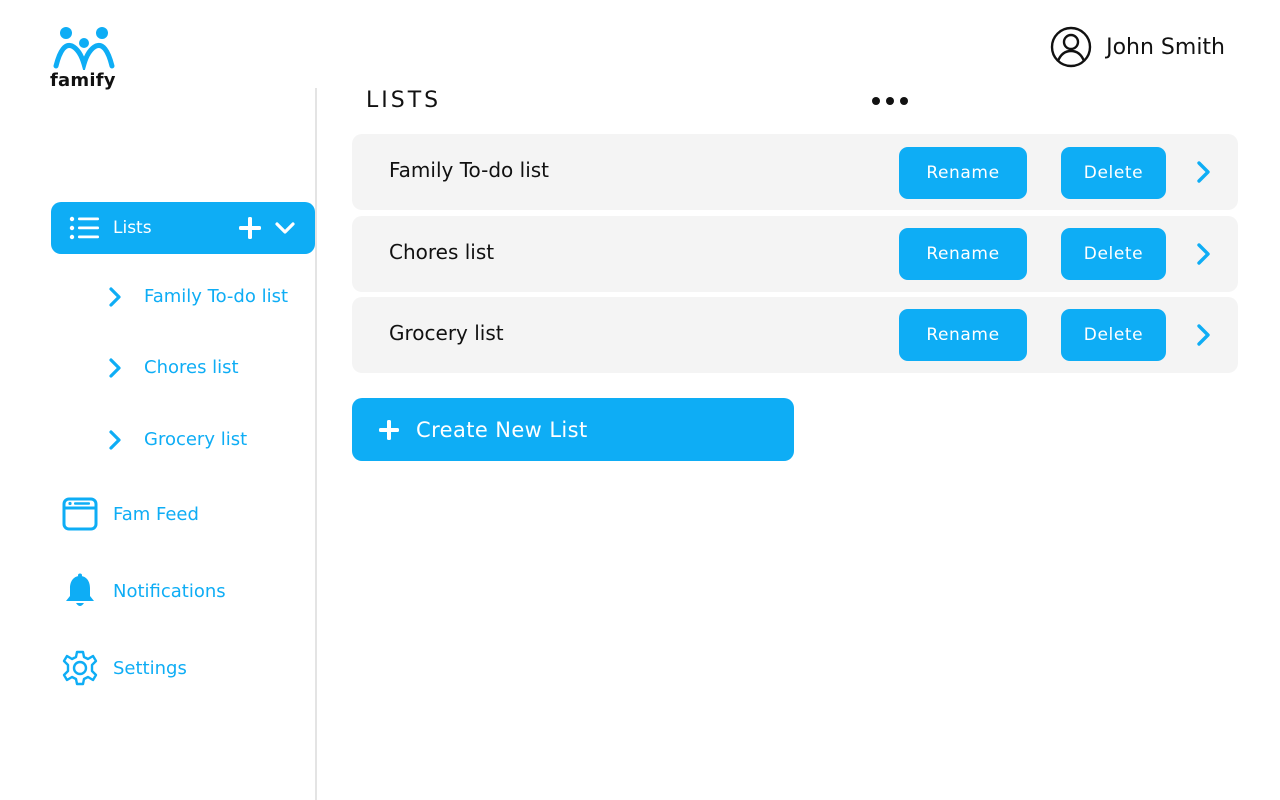 This screenshot has width=1280, height=800. I want to click on sidebar-item-fam-feed: Fam Feed, so click(130, 514).